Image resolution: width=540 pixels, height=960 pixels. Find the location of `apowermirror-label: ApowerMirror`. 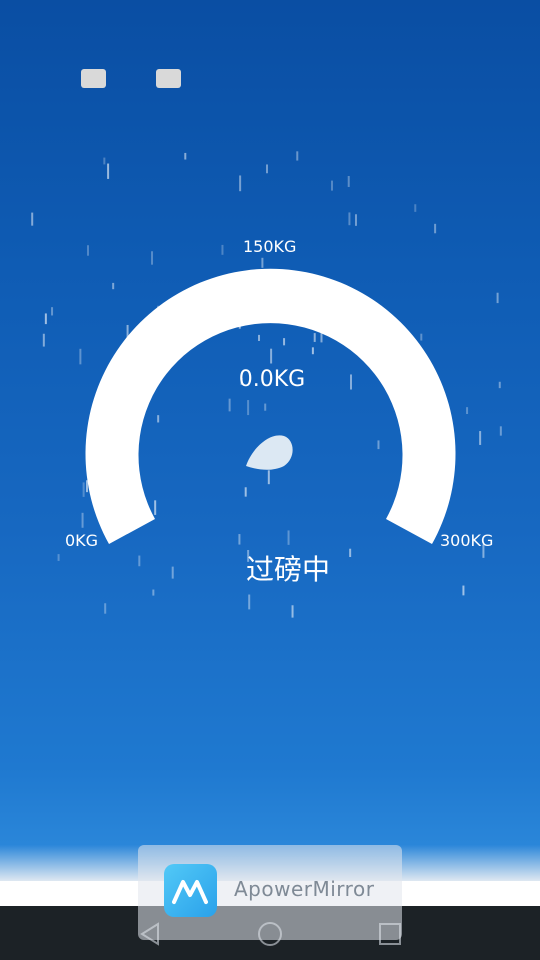

apowermirror-label: ApowerMirror is located at coordinates (304, 889).